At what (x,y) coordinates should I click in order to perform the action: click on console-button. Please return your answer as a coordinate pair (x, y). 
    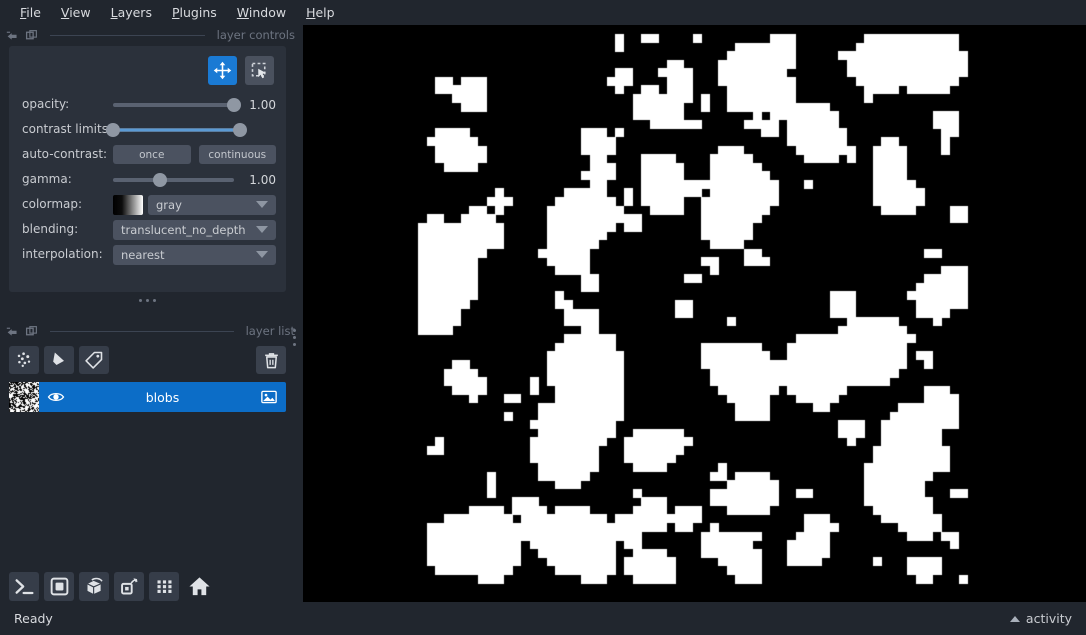
    Looking at the image, I should click on (24, 586).